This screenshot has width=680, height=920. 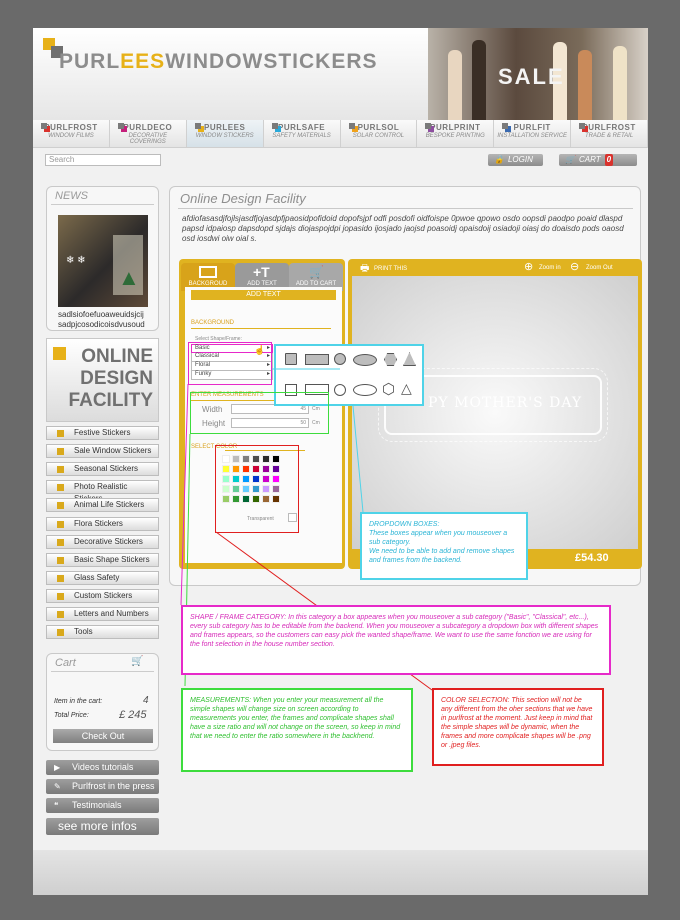 I want to click on background-heading: BACKGROUND, so click(x=213, y=323).